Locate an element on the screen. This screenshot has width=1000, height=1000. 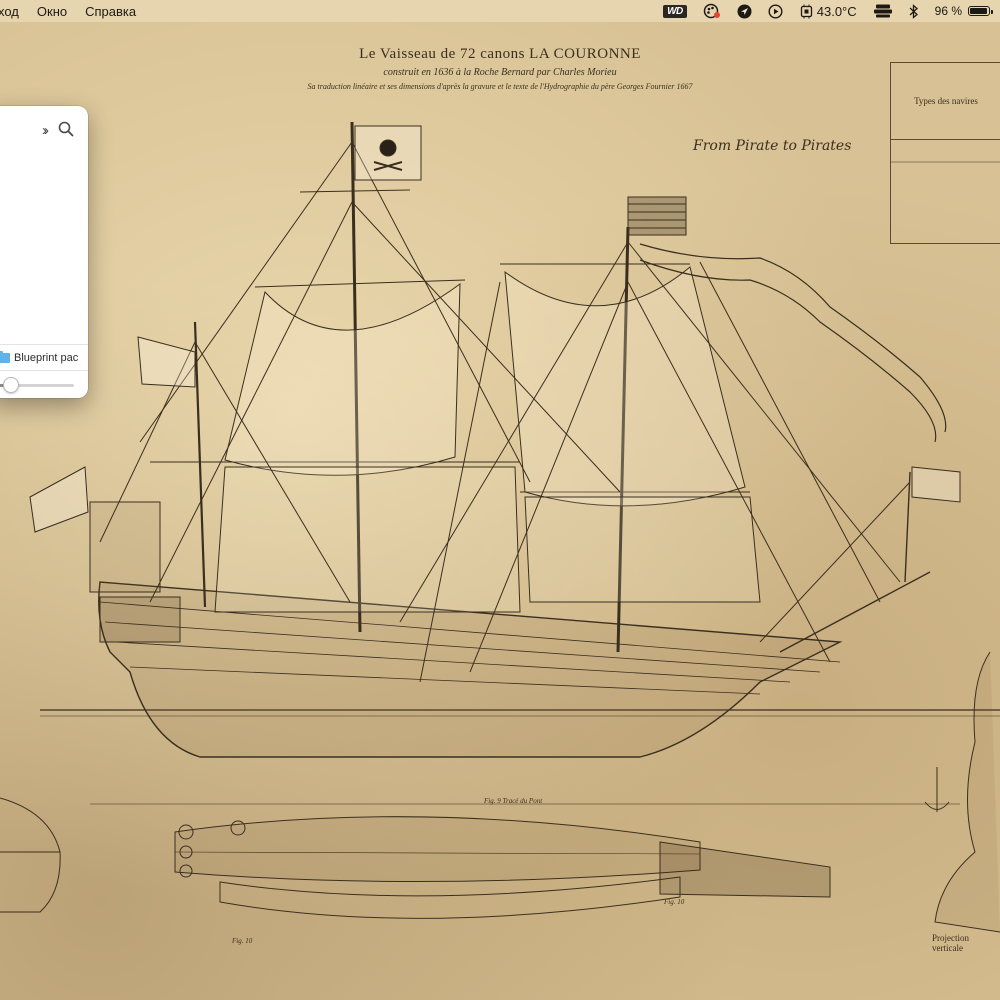
blueprint-table: Types des navires is located at coordinates (945, 153).